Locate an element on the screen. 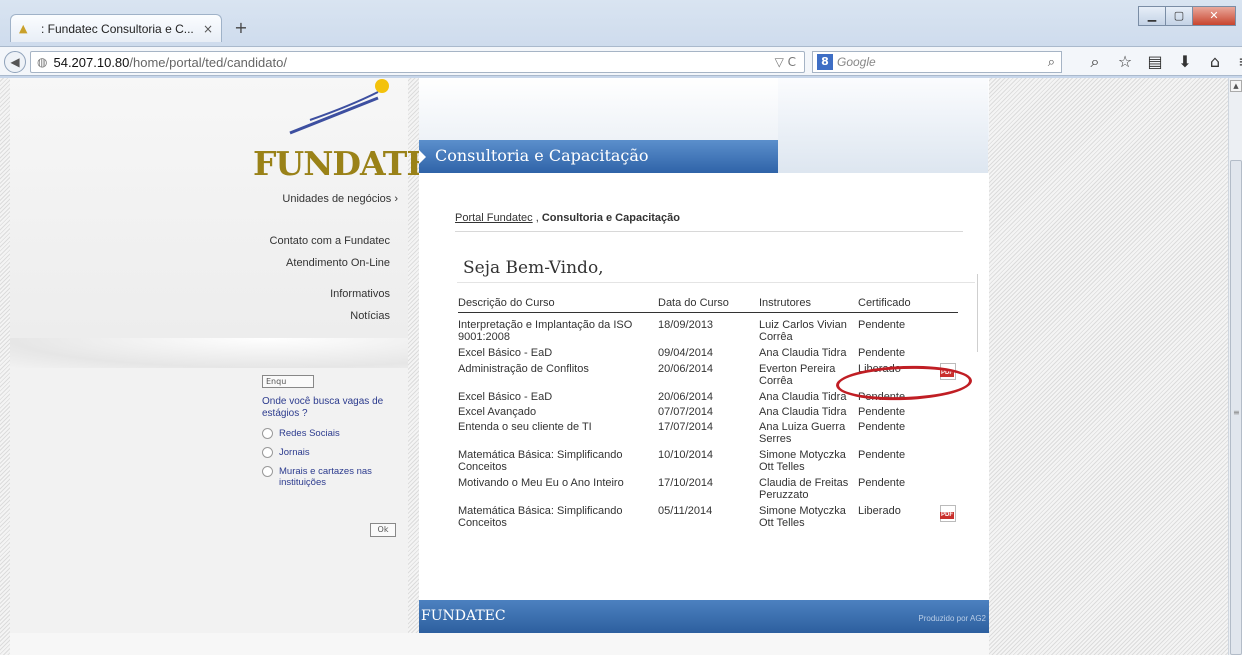  search-engine-icon: 8 is located at coordinates (825, 62).